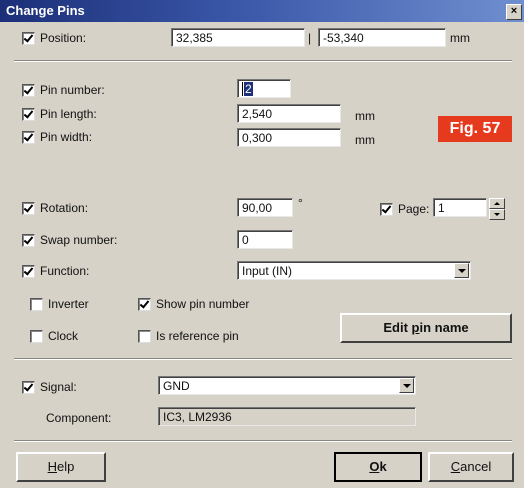  Describe the element at coordinates (264, 88) in the screenshot. I see `pin-number-field: 2` at that location.